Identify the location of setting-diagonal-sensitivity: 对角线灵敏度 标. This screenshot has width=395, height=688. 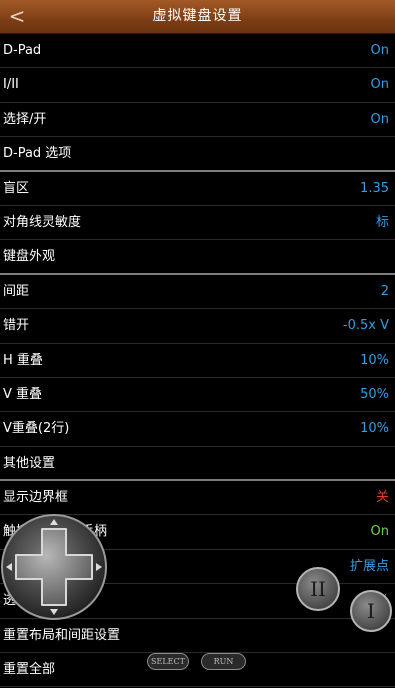
(197, 223).